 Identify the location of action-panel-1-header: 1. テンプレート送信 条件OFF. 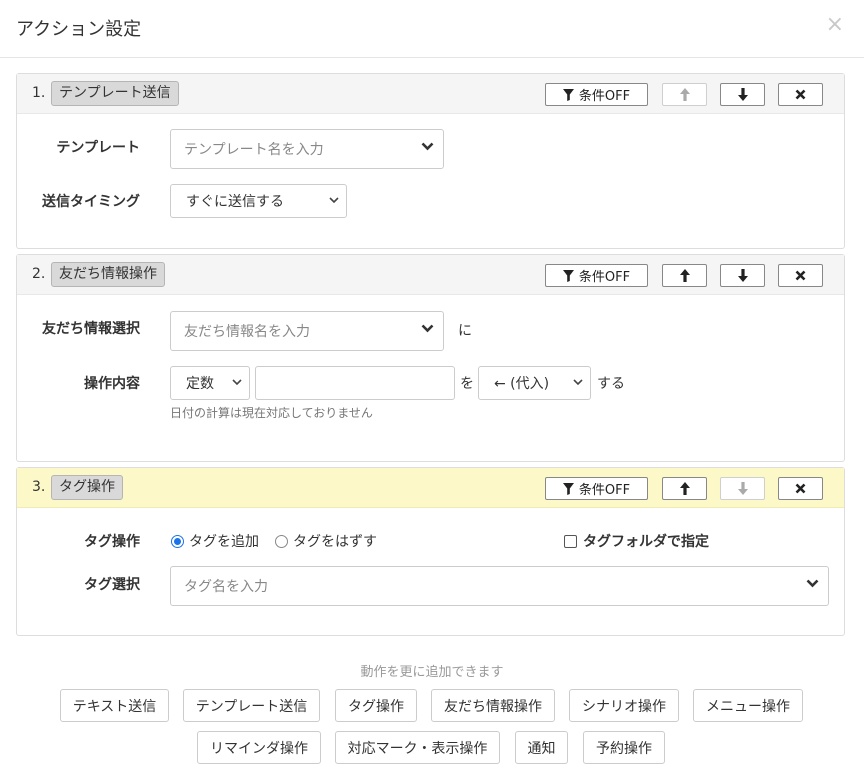
(430, 94).